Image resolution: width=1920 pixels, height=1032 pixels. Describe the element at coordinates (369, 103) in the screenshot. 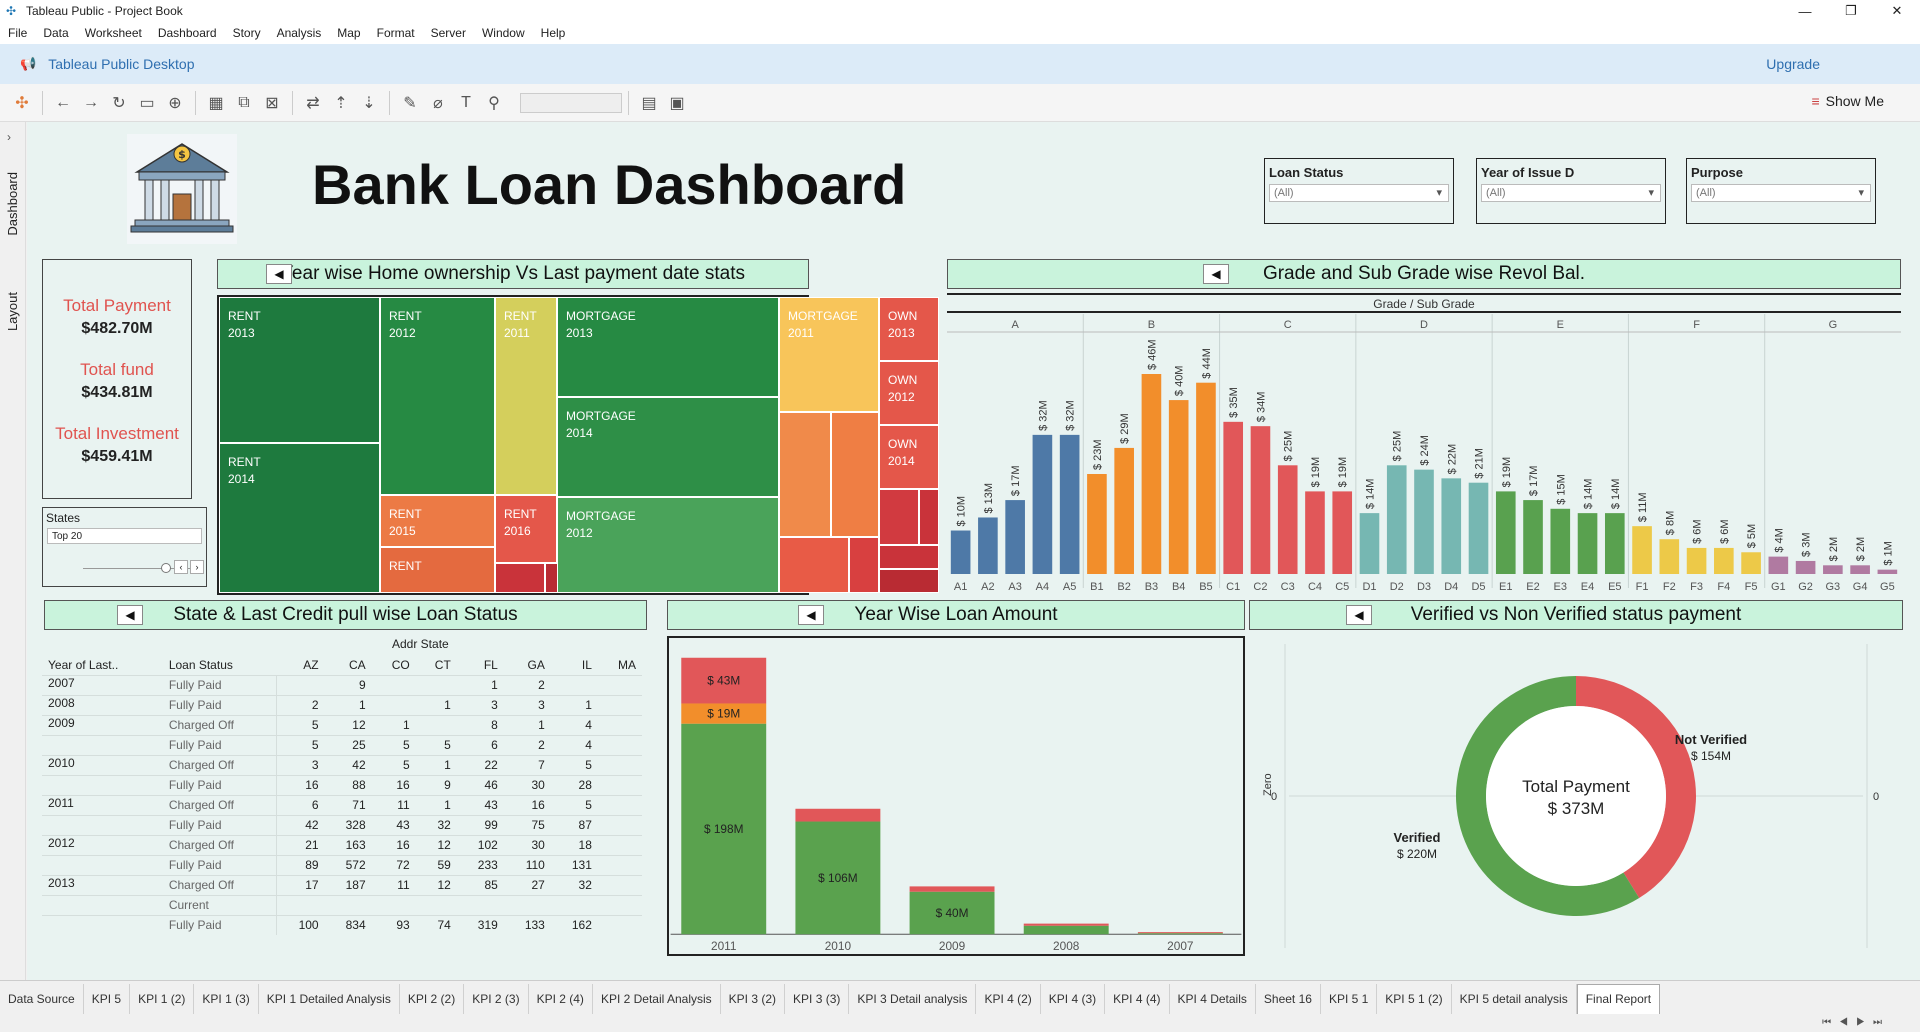

I see `sort-desc-icon: ⇣` at that location.